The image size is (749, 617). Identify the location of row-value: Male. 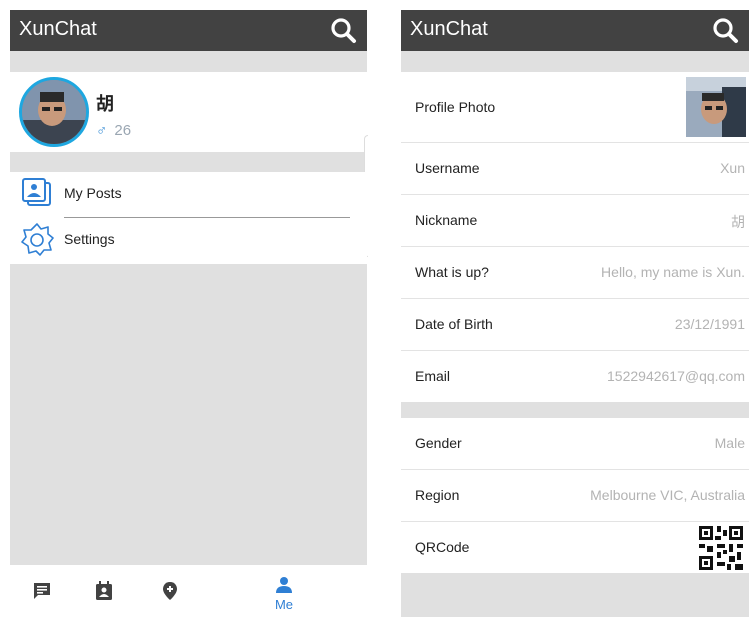
(729, 443).